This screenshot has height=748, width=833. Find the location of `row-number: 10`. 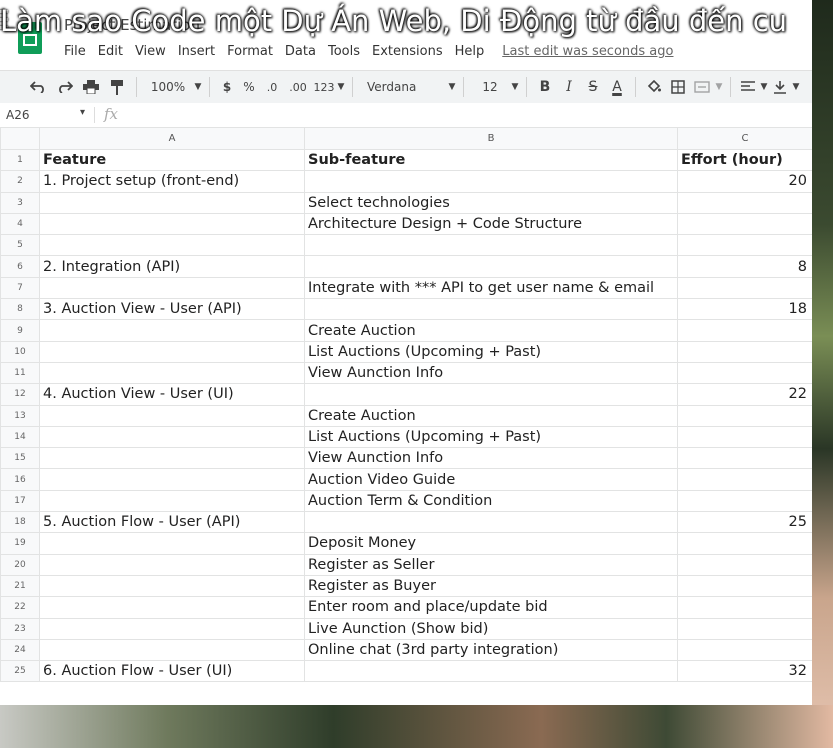

row-number: 10 is located at coordinates (20, 351).